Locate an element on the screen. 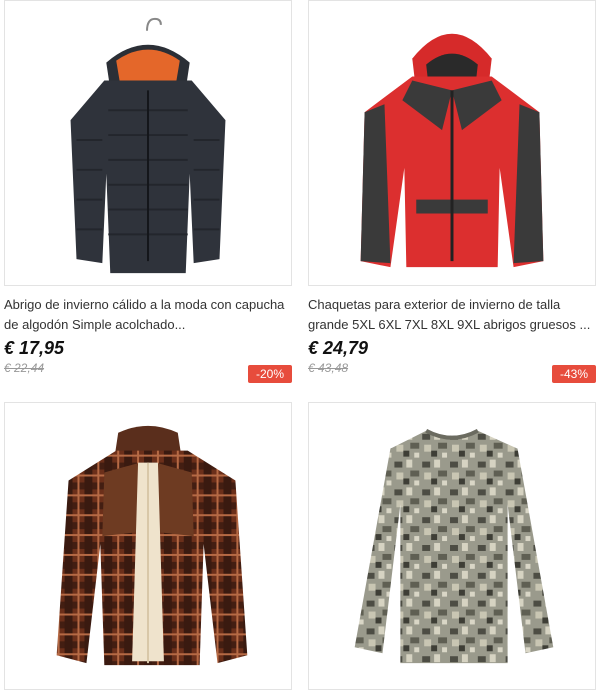  discount-badge: -43% is located at coordinates (573, 374).